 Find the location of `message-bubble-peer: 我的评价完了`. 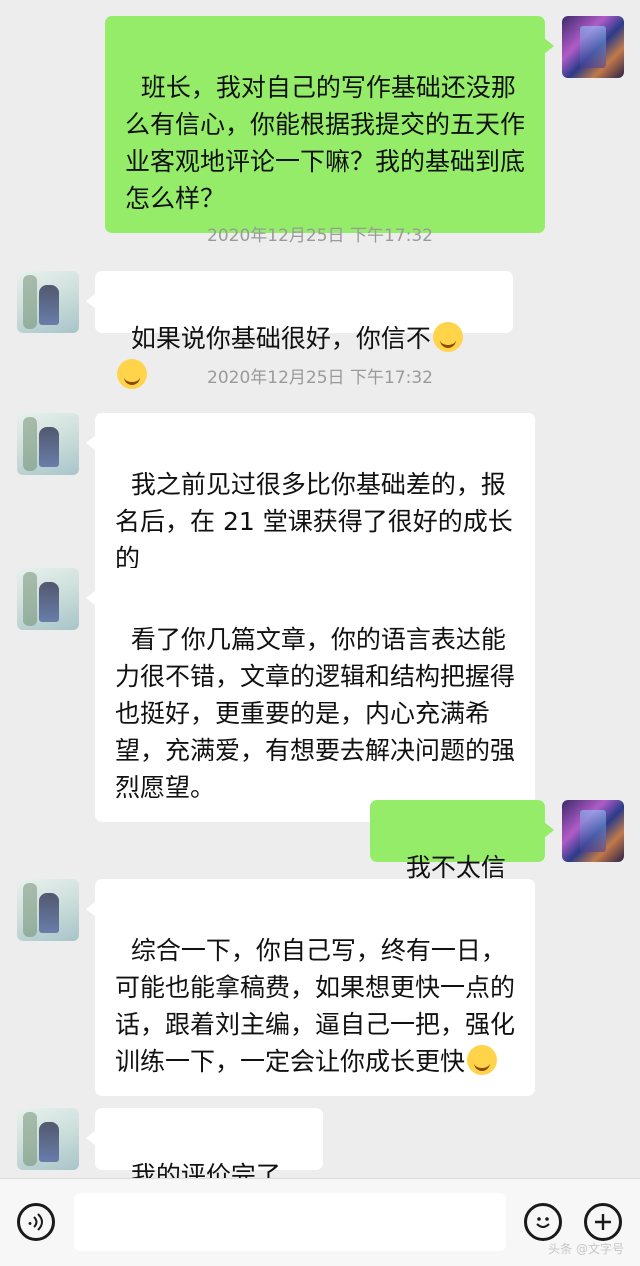

message-bubble-peer: 我的评价完了 is located at coordinates (204, 1167).